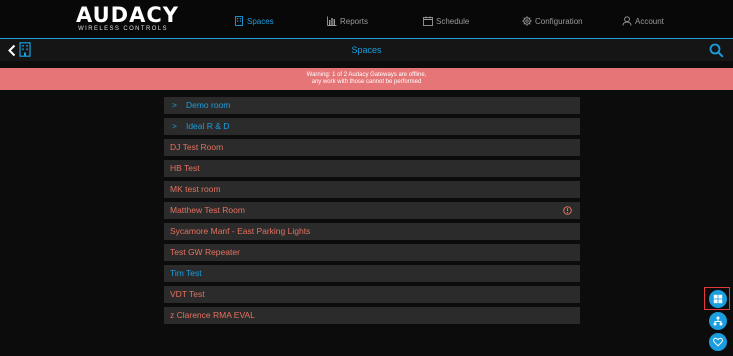 The image size is (733, 356). What do you see at coordinates (372, 147) in the screenshot?
I see `list-item-dj-test-room: DJ Test Room` at bounding box center [372, 147].